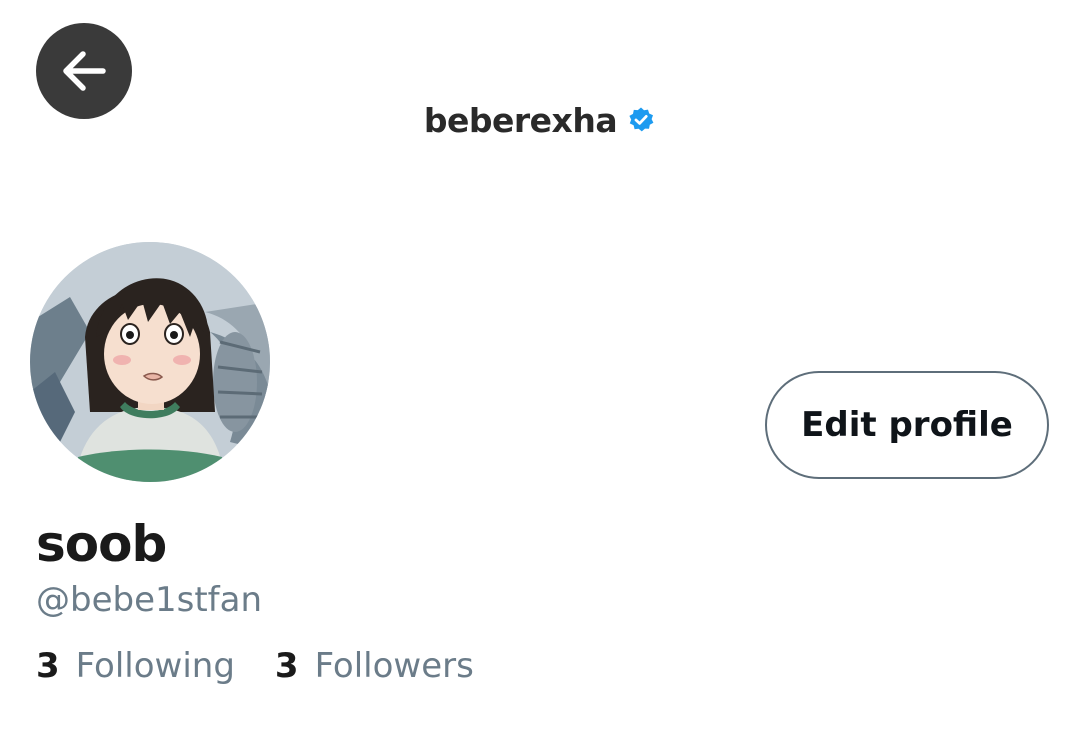  I want to click on follow-stats: 3 Following 3 Followers, so click(255, 666).